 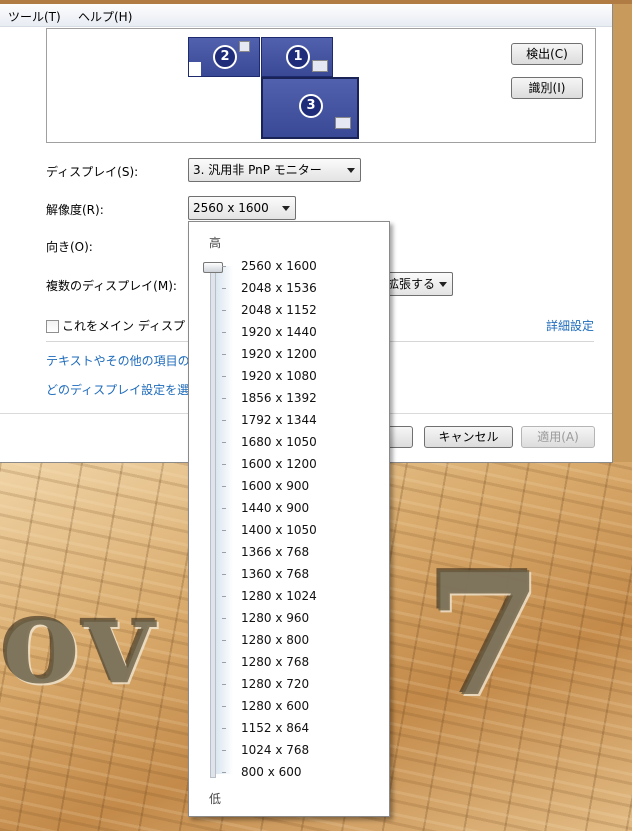 What do you see at coordinates (279, 310) in the screenshot?
I see `resolution-option: 2048 x 1152` at bounding box center [279, 310].